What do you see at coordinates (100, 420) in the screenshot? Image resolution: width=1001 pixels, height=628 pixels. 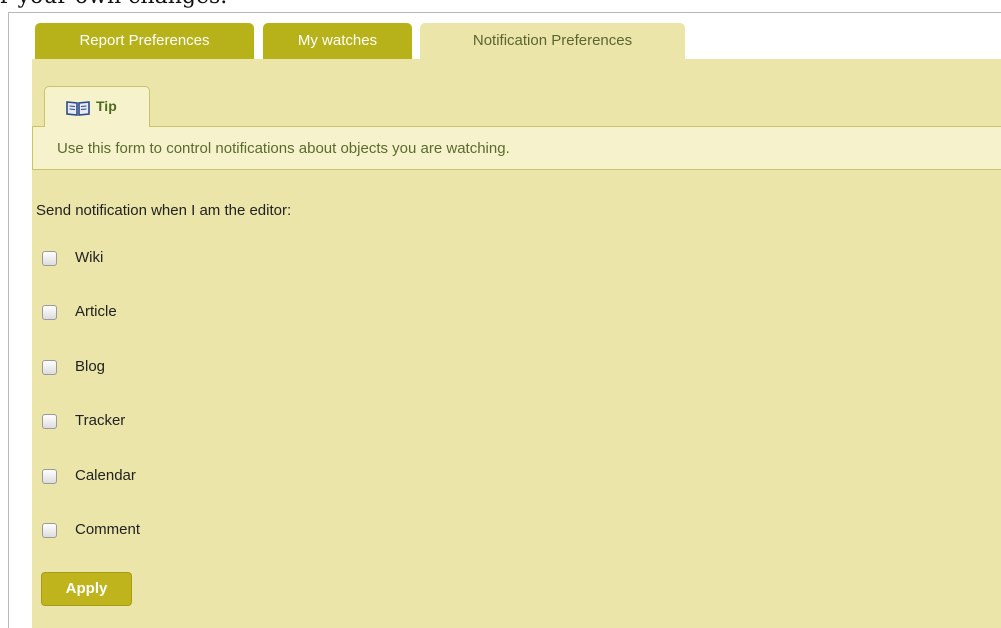 I see `option-label: Tracker` at bounding box center [100, 420].